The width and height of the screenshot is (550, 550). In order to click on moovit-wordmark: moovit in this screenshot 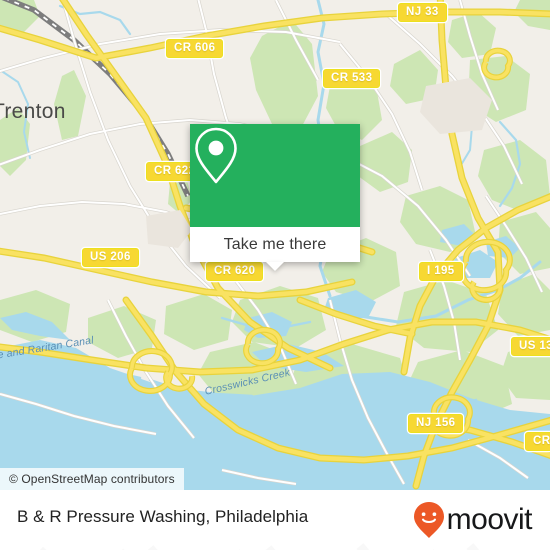, I will do `click(489, 519)`.